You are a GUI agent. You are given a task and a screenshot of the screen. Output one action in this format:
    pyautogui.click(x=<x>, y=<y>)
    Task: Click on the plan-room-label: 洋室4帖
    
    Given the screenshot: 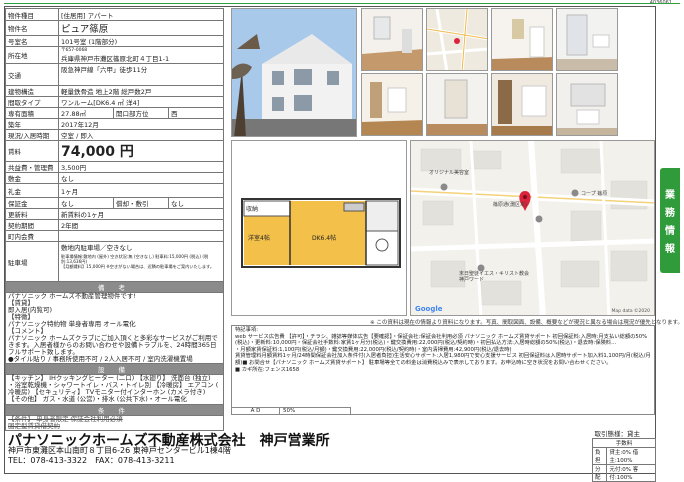 What is the action you would take?
    pyautogui.click(x=259, y=238)
    